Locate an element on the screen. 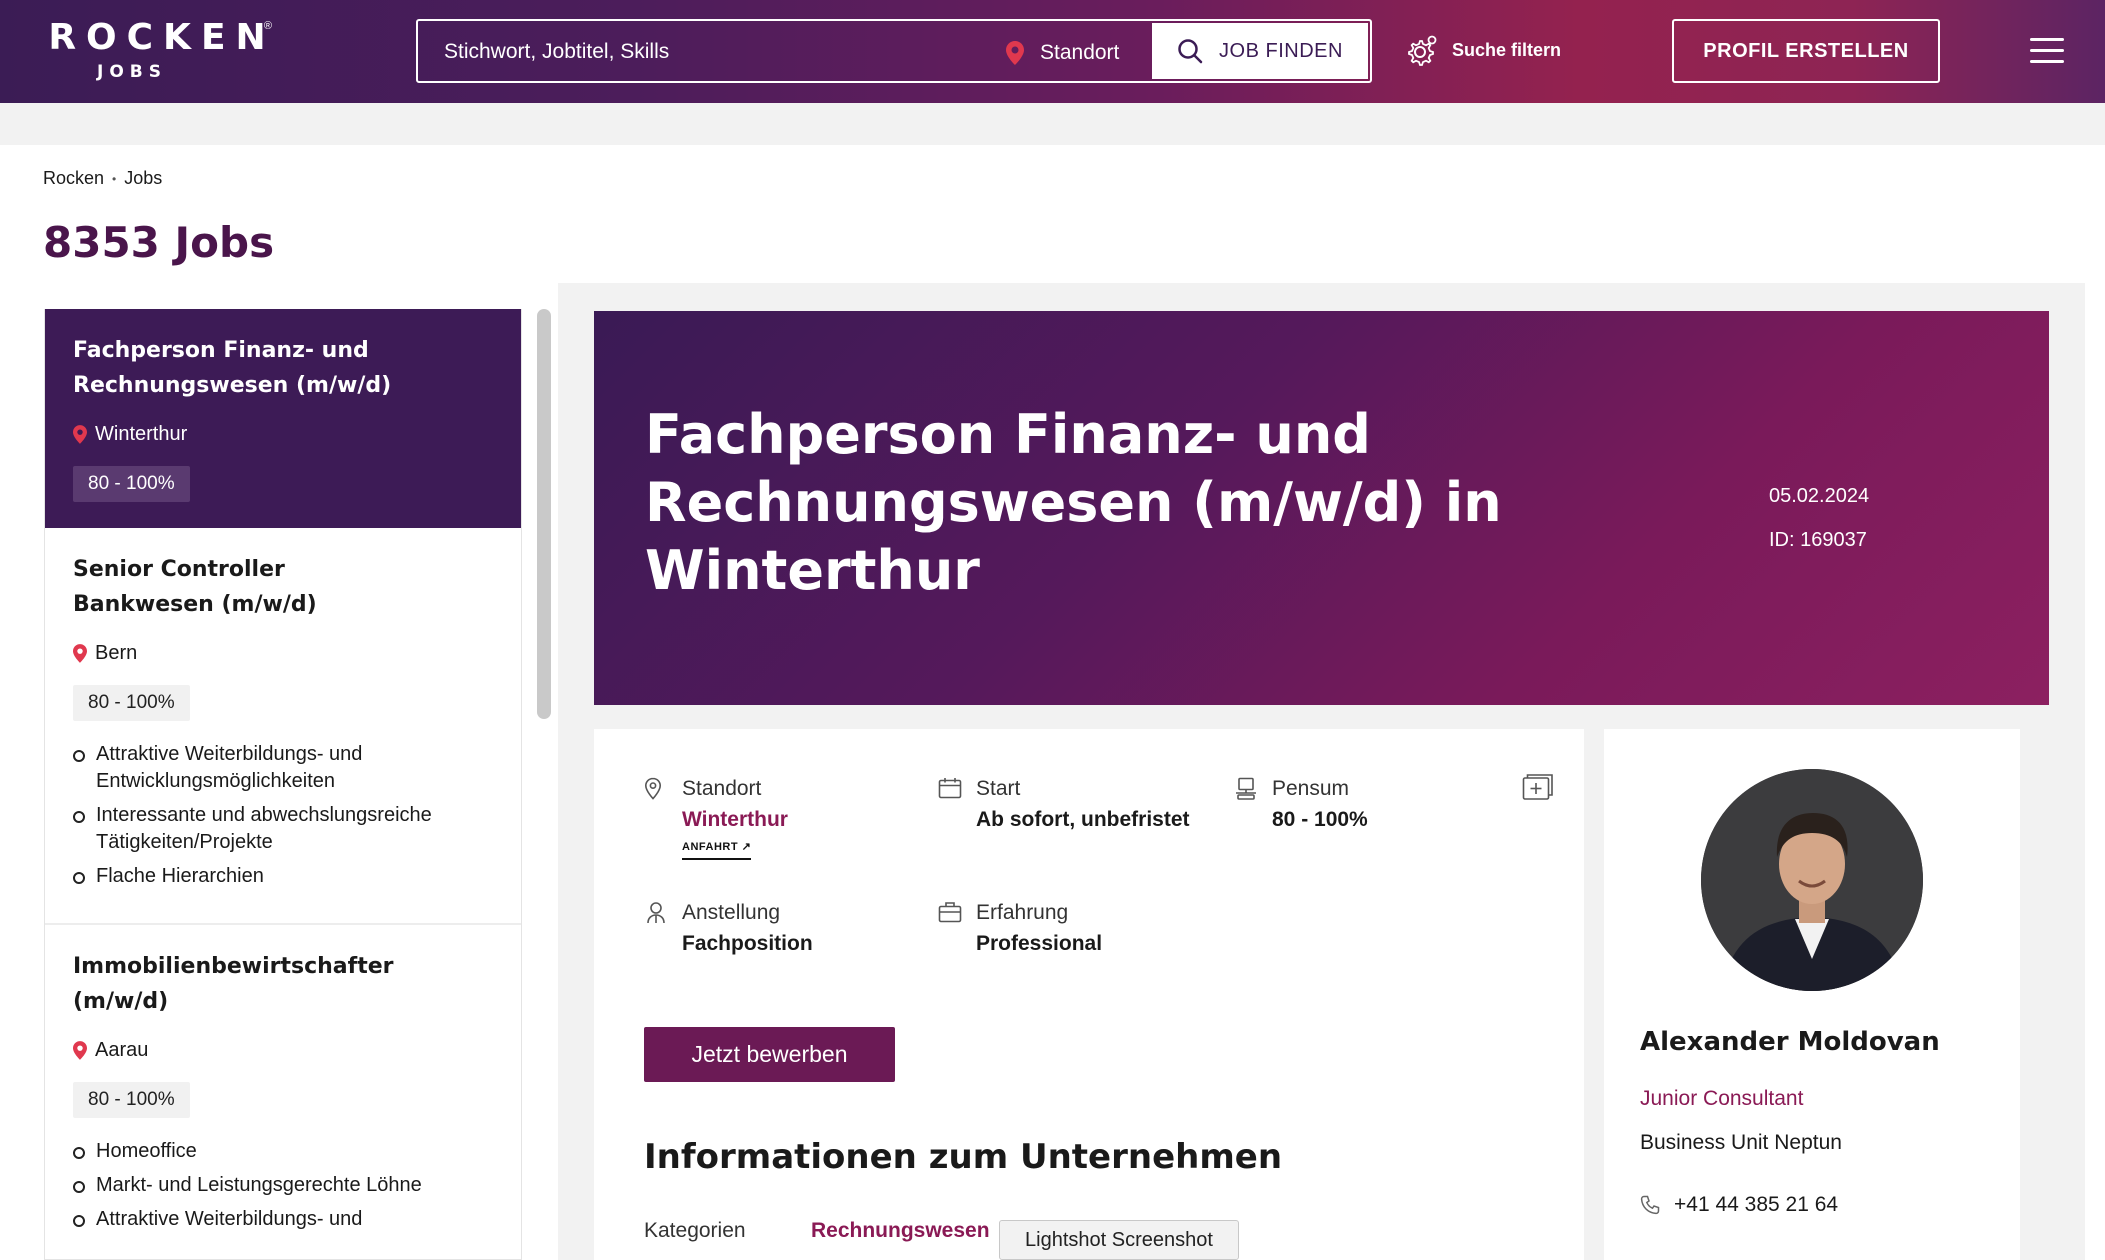 This screenshot has width=2105, height=1260. job-finden-button: JOB FINDEN is located at coordinates (1260, 51).